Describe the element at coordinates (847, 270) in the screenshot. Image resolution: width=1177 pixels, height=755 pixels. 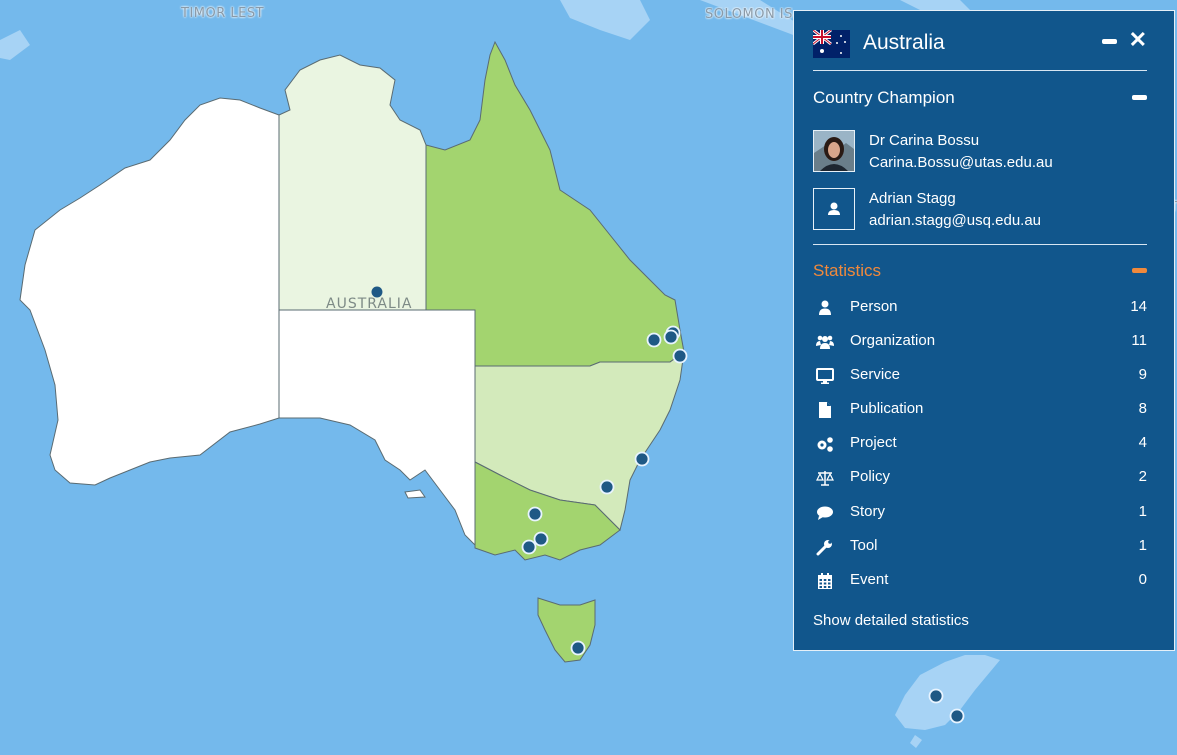
I see `statistics-section-title: Statistics` at that location.